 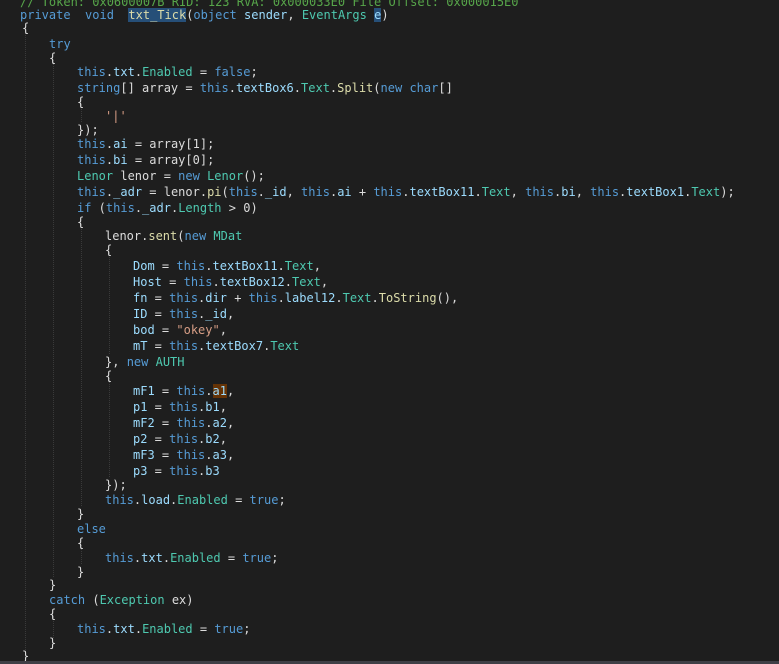 What do you see at coordinates (183, 391) in the screenshot?
I see `code-line: mF1 = this.a1,` at bounding box center [183, 391].